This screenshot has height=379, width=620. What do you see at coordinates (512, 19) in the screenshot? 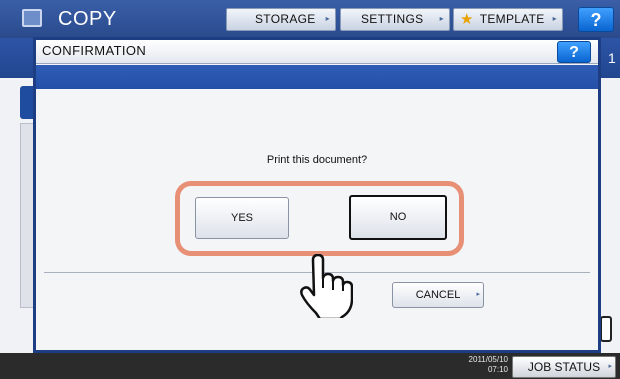
I see `template-label: TEMPLATE` at bounding box center [512, 19].